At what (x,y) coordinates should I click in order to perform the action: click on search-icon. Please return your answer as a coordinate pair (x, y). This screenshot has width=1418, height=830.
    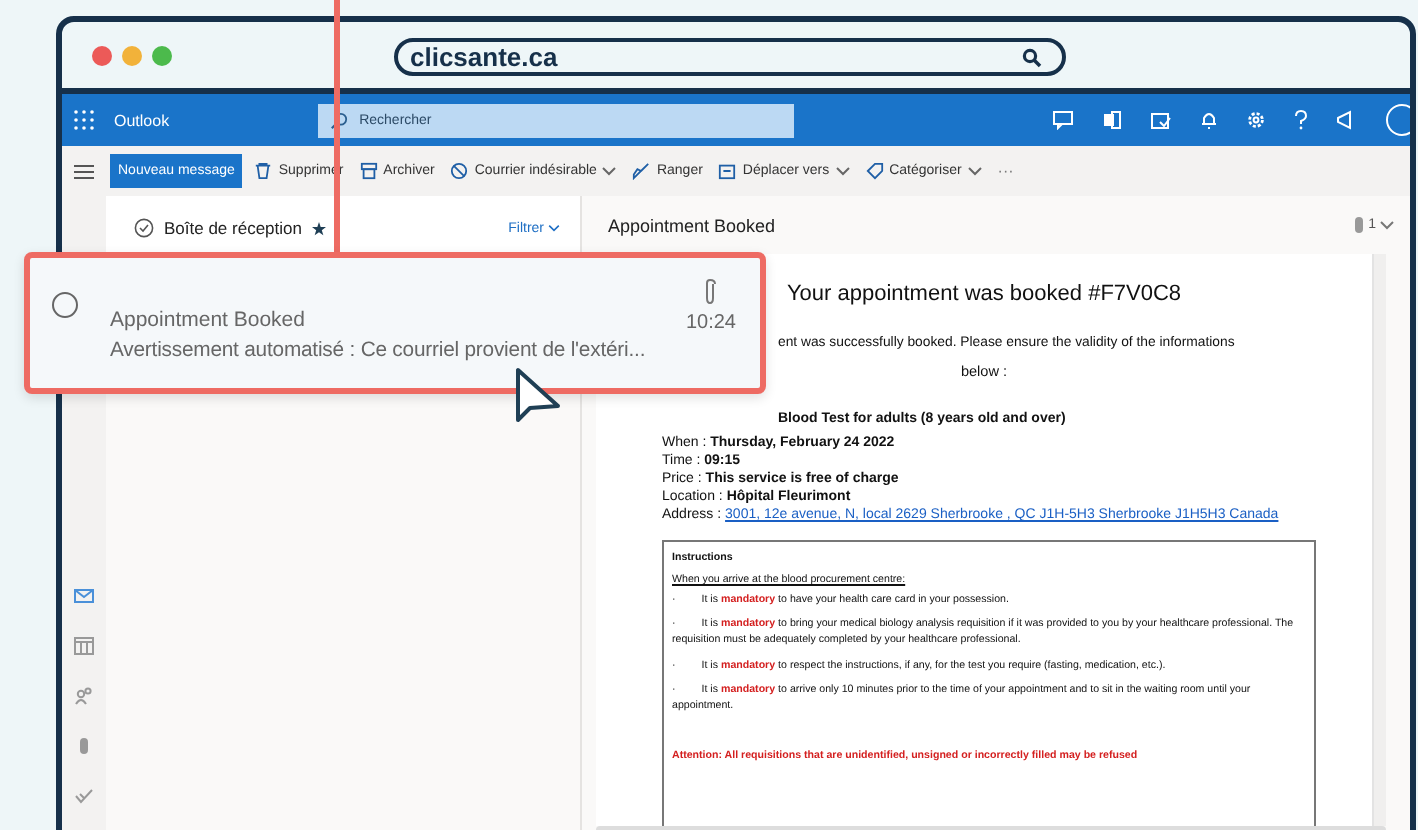
    Looking at the image, I should click on (1032, 57).